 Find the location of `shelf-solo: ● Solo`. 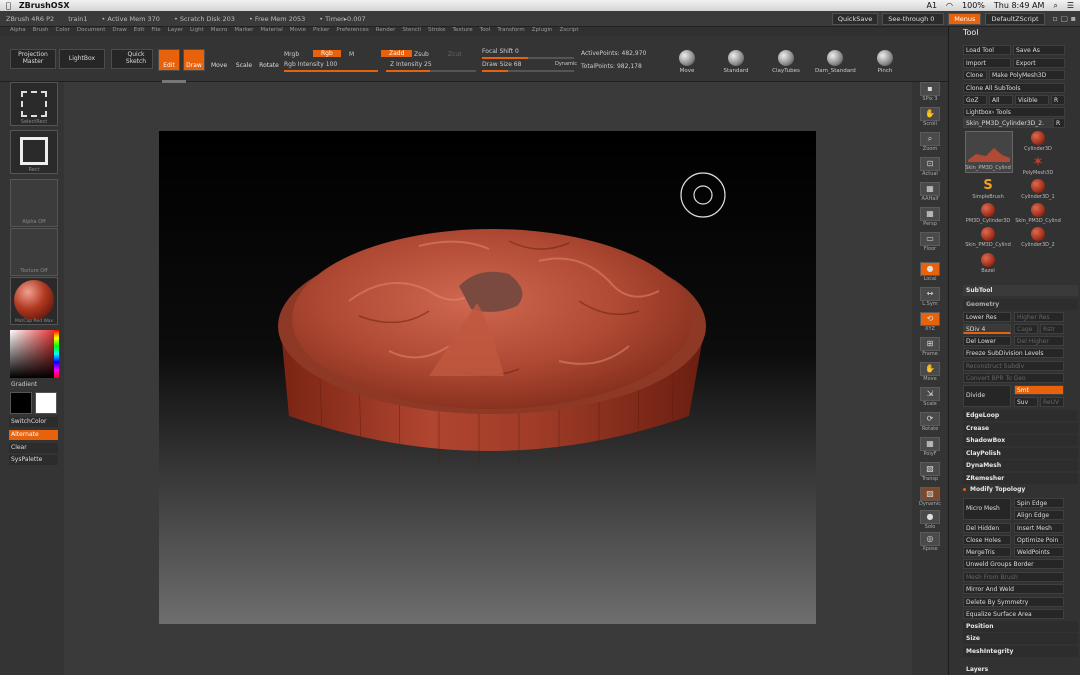

shelf-solo: ● Solo is located at coordinates (930, 520).